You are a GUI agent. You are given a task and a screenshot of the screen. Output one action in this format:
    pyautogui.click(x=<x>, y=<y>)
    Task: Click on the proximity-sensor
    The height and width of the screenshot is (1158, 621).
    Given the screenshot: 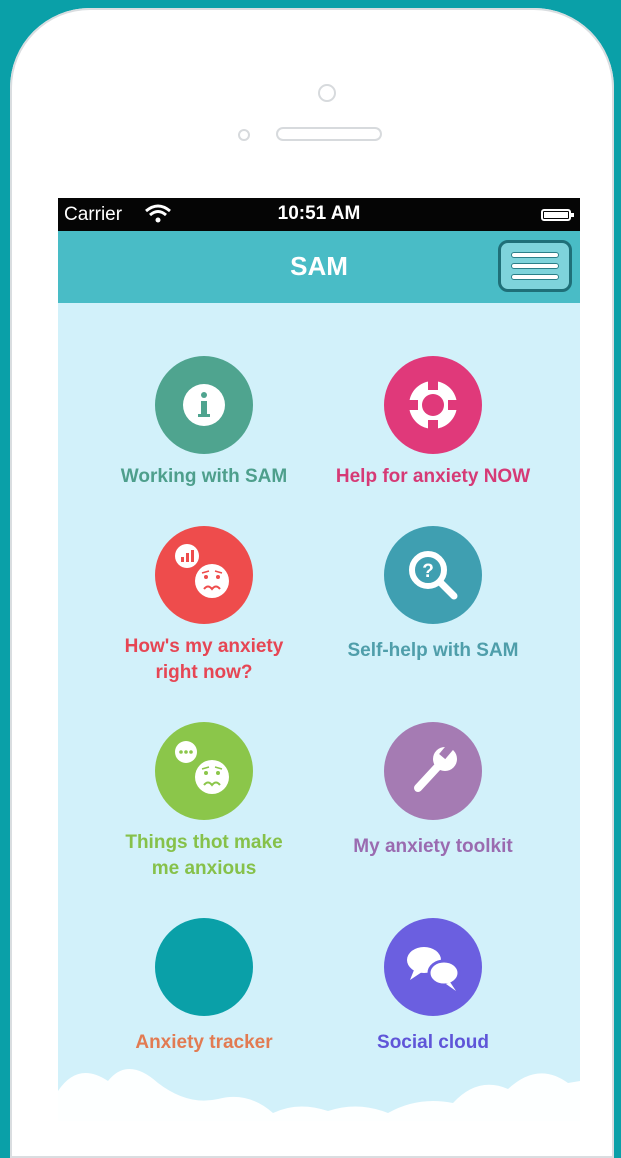 What is the action you would take?
    pyautogui.click(x=244, y=135)
    